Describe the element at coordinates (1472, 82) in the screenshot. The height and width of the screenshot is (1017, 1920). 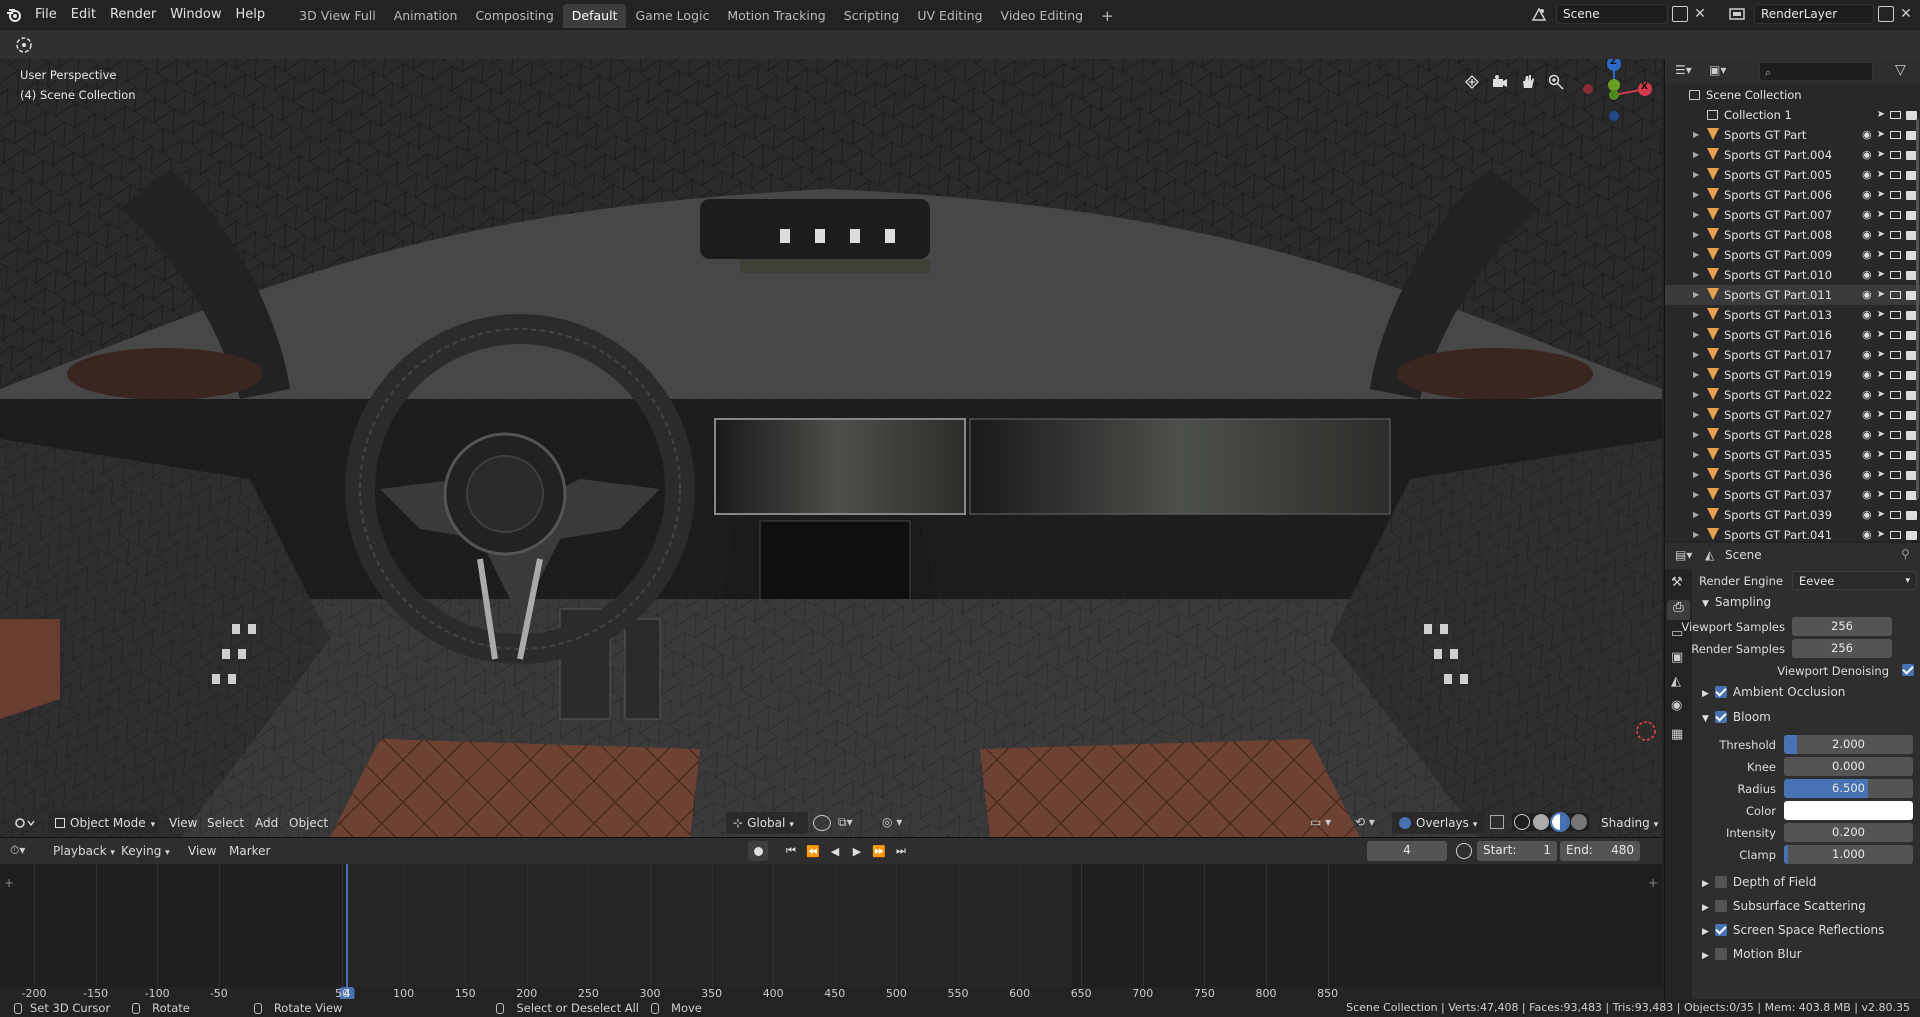
I see `view-grid-icon` at that location.